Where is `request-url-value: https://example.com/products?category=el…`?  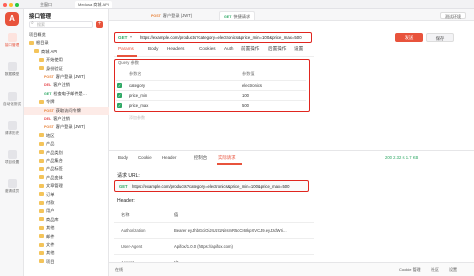 request-url-value: https://example.com/products?category=el… is located at coordinates (211, 186).